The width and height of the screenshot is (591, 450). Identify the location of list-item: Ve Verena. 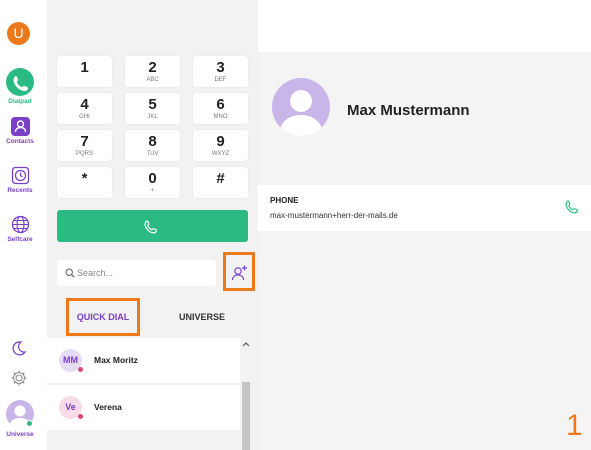
(143, 407).